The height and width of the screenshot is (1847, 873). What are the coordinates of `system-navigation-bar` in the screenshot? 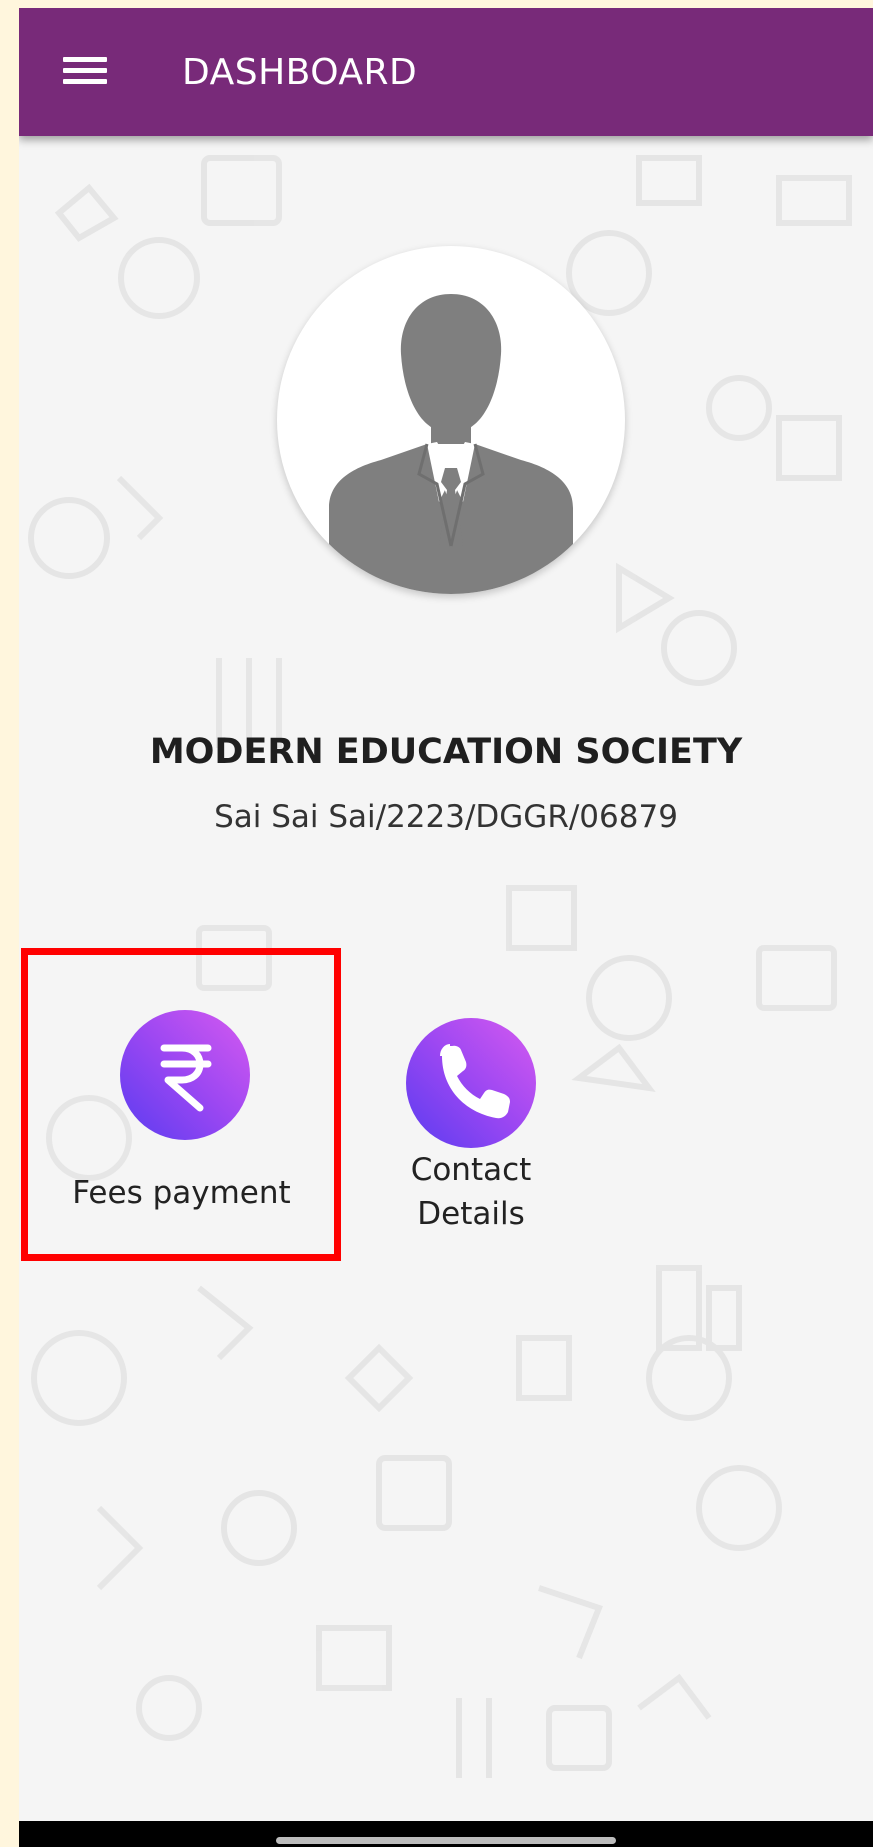 It's located at (446, 1834).